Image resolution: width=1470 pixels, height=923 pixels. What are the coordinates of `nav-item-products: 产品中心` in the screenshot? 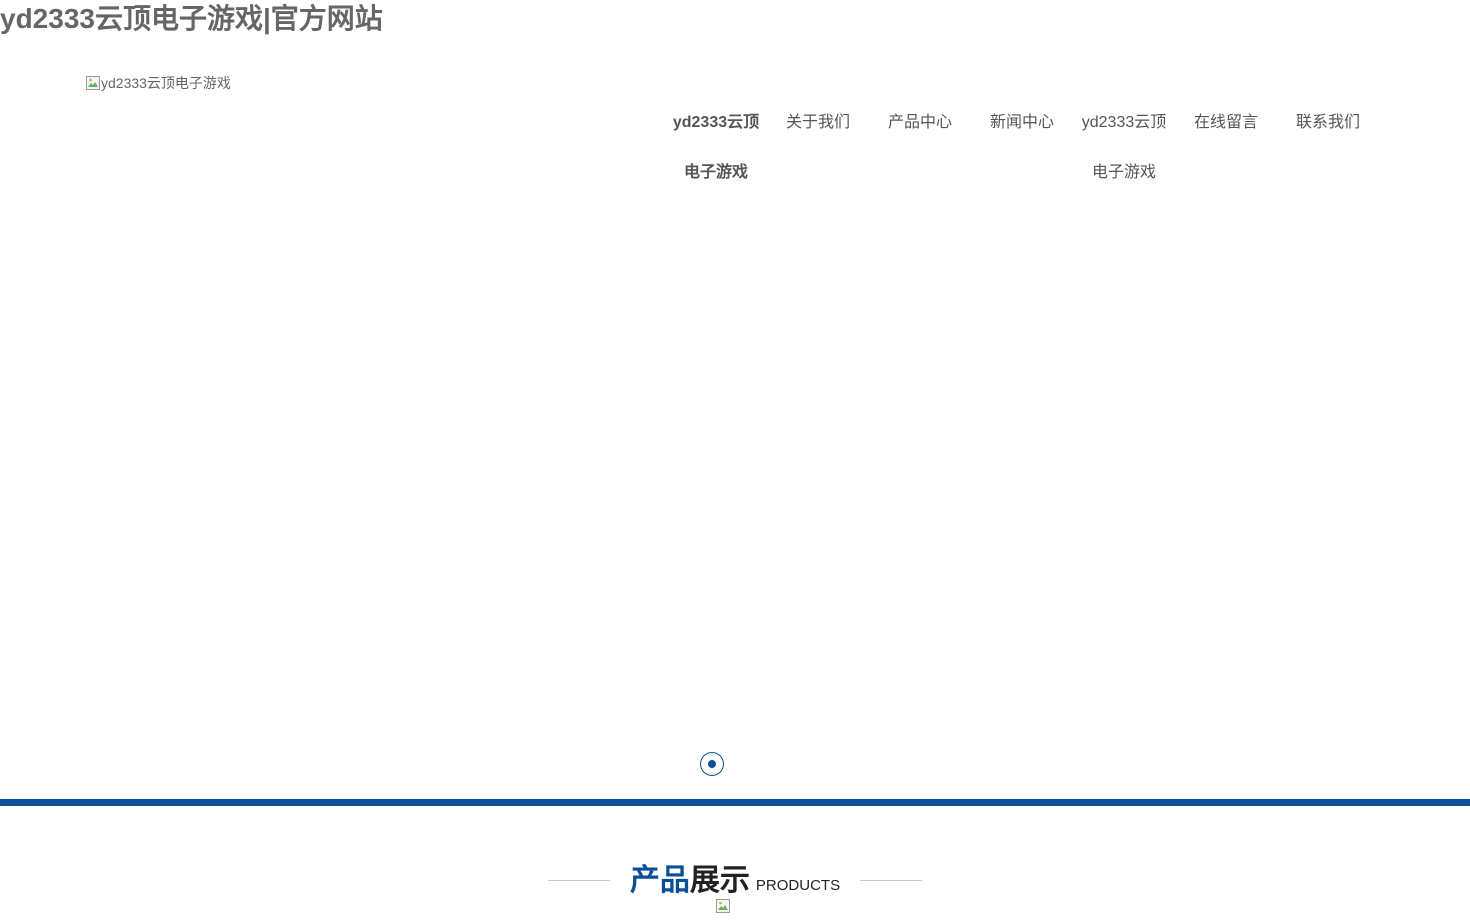 It's located at (920, 148).